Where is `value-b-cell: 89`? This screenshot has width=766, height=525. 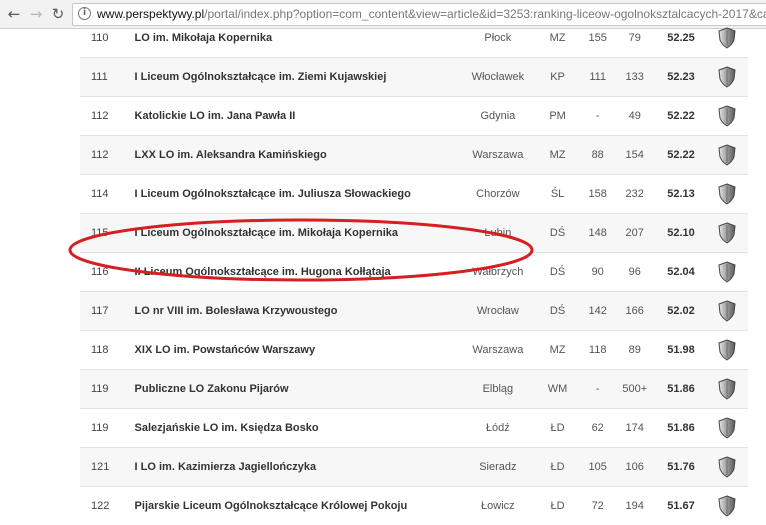 value-b-cell: 89 is located at coordinates (634, 350).